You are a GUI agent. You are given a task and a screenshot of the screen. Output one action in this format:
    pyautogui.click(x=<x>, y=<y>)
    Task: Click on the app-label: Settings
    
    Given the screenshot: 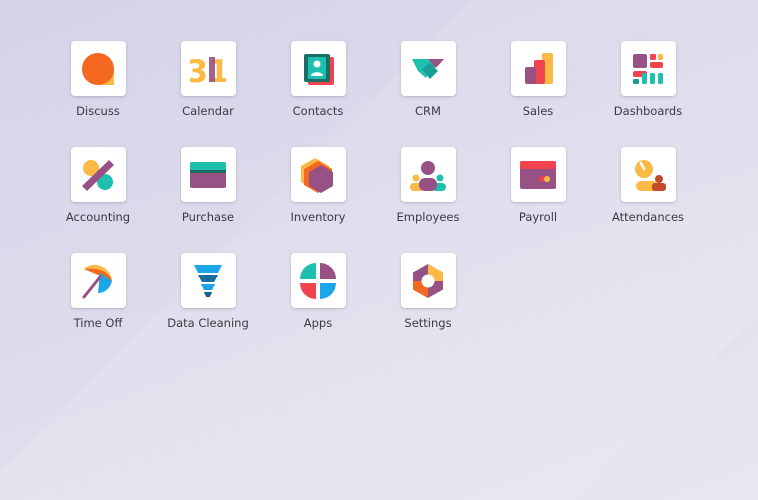 What is the action you would take?
    pyautogui.click(x=428, y=323)
    